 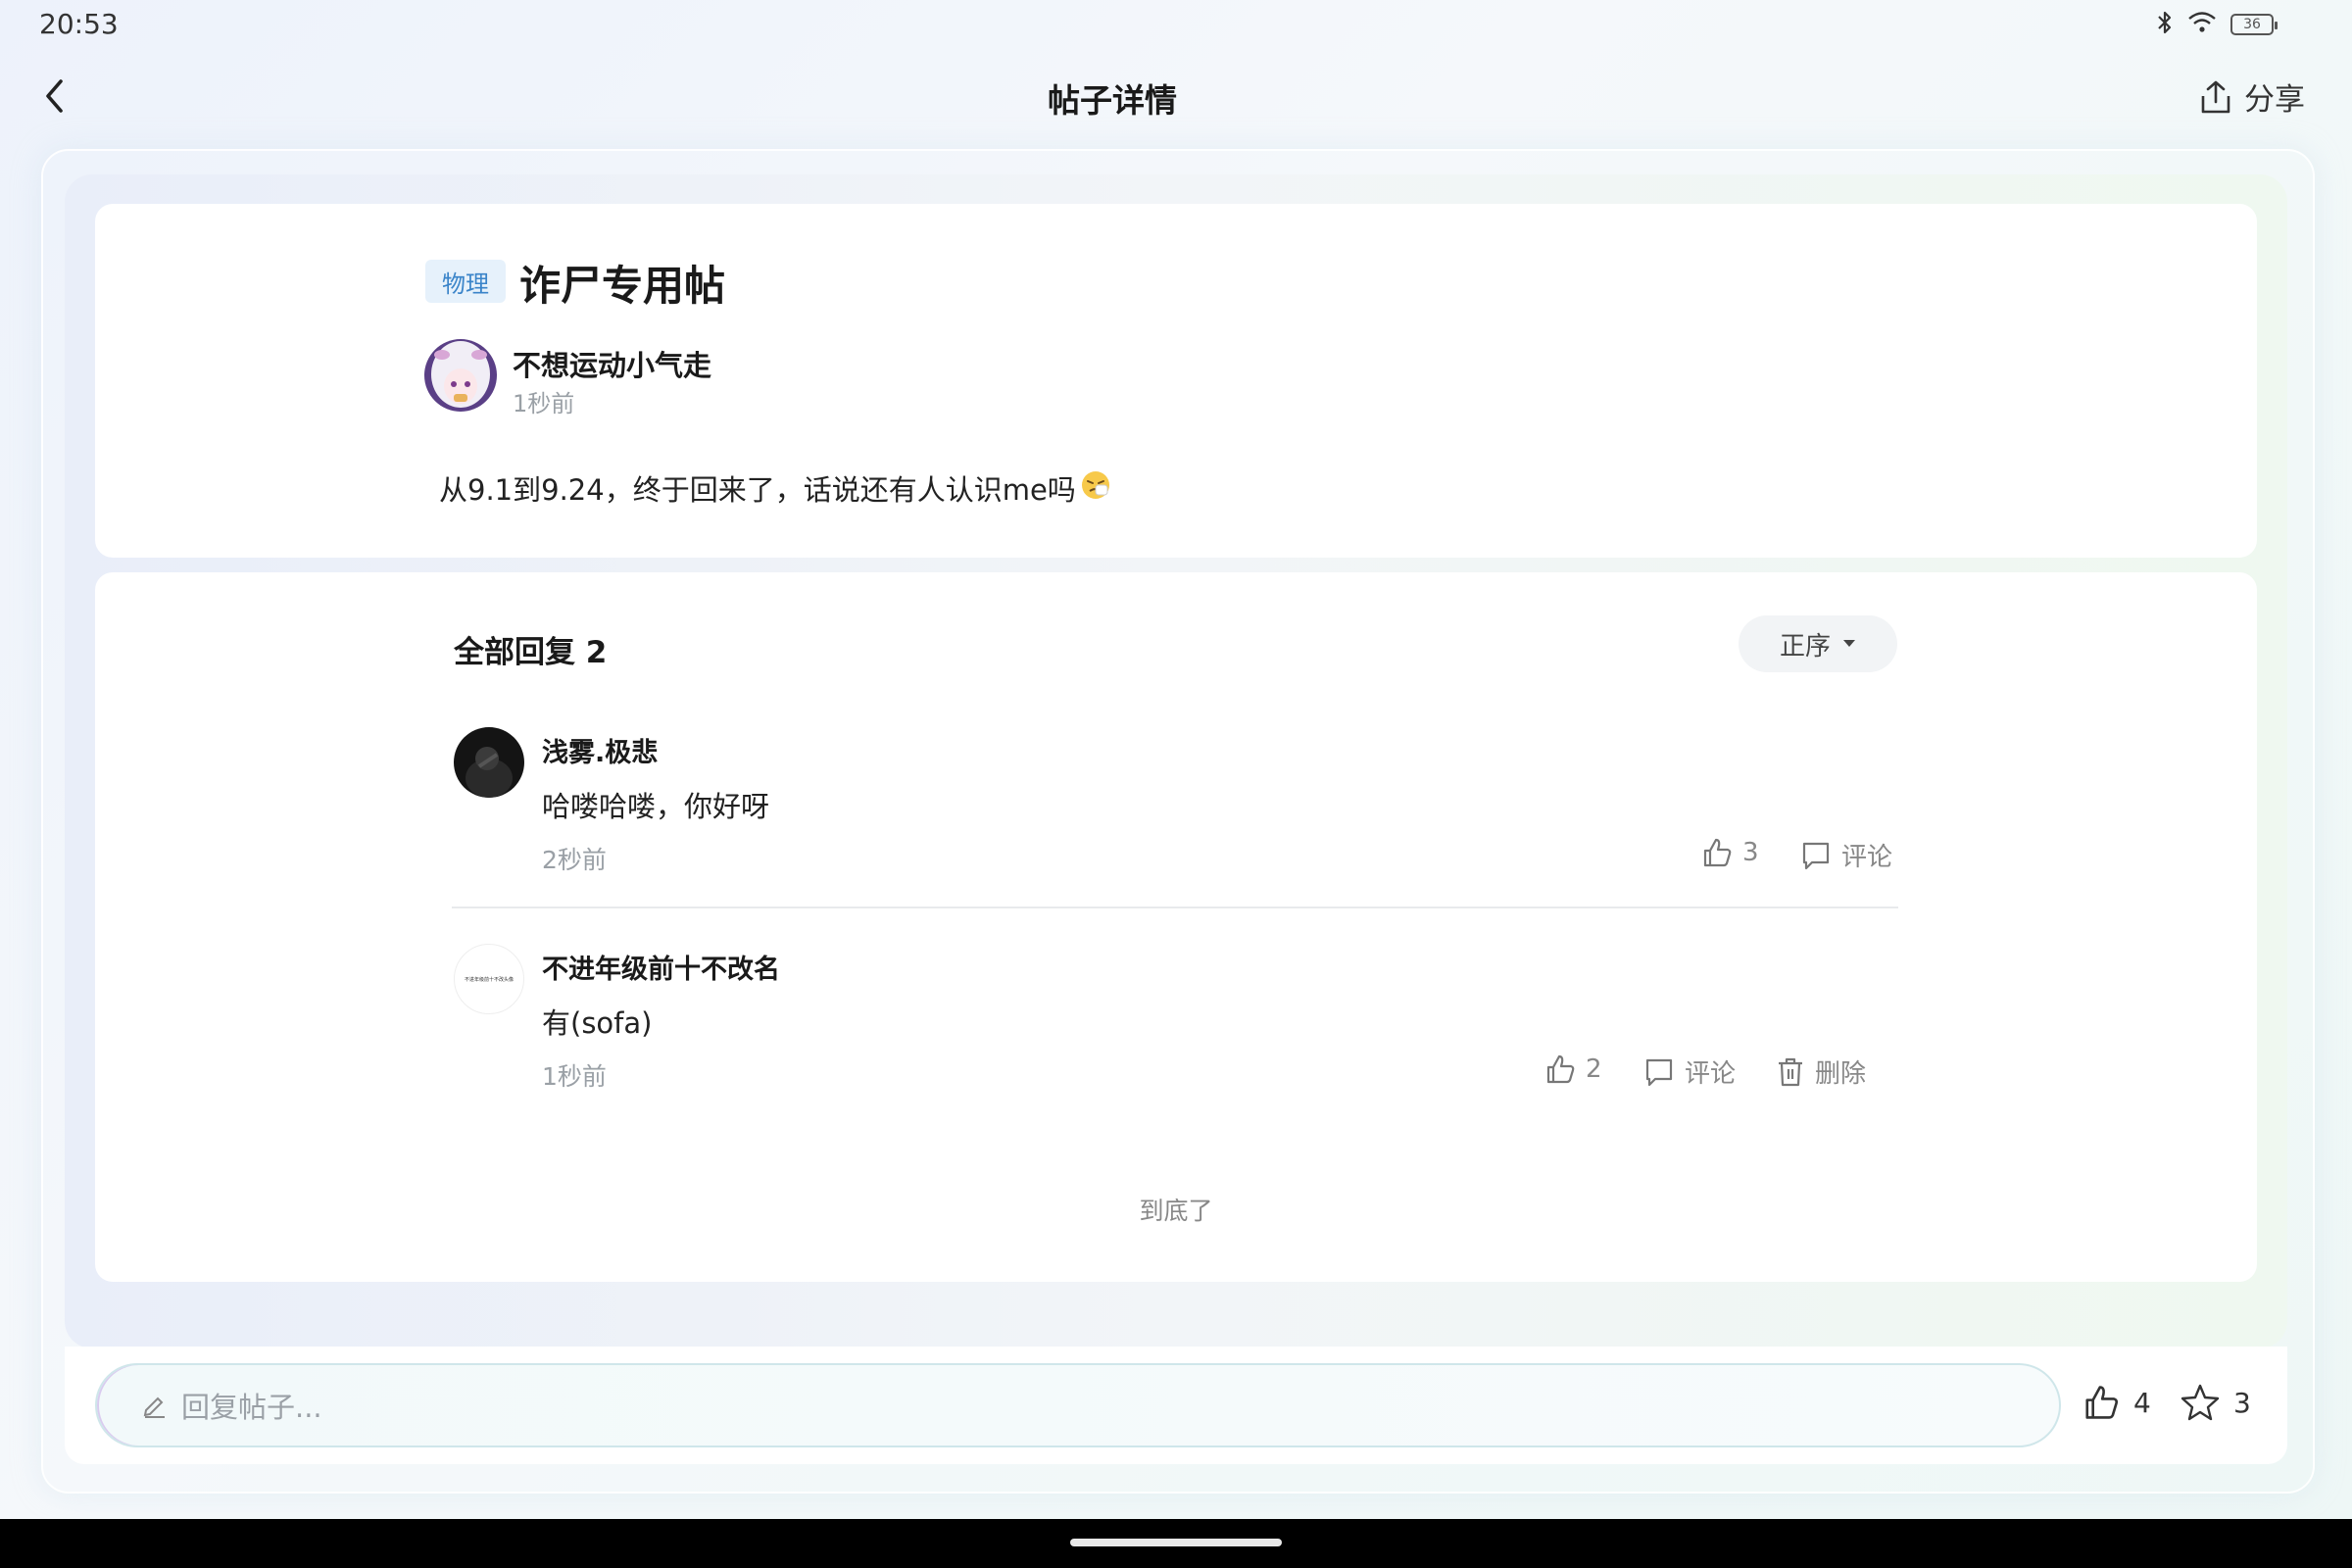 What do you see at coordinates (2254, 24) in the screenshot?
I see `battery-icon: 36` at bounding box center [2254, 24].